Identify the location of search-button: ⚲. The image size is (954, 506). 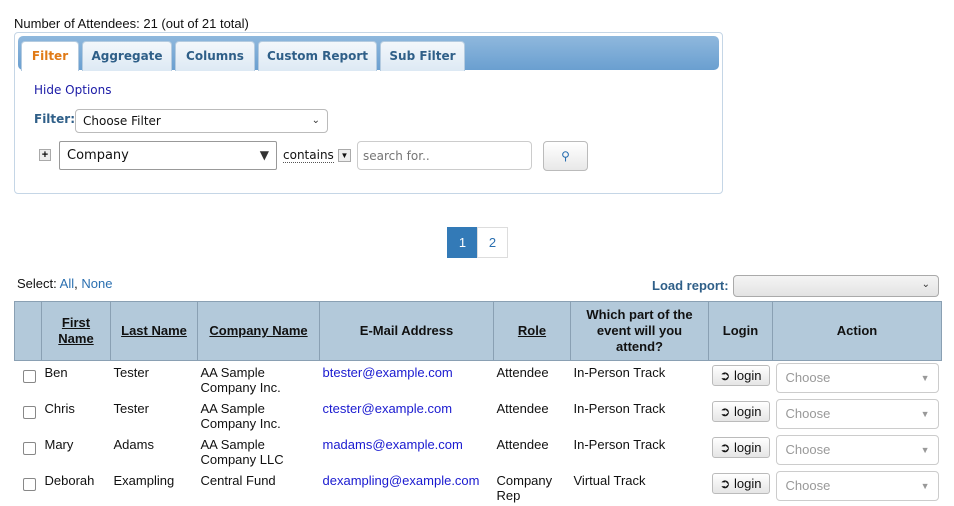
(565, 156).